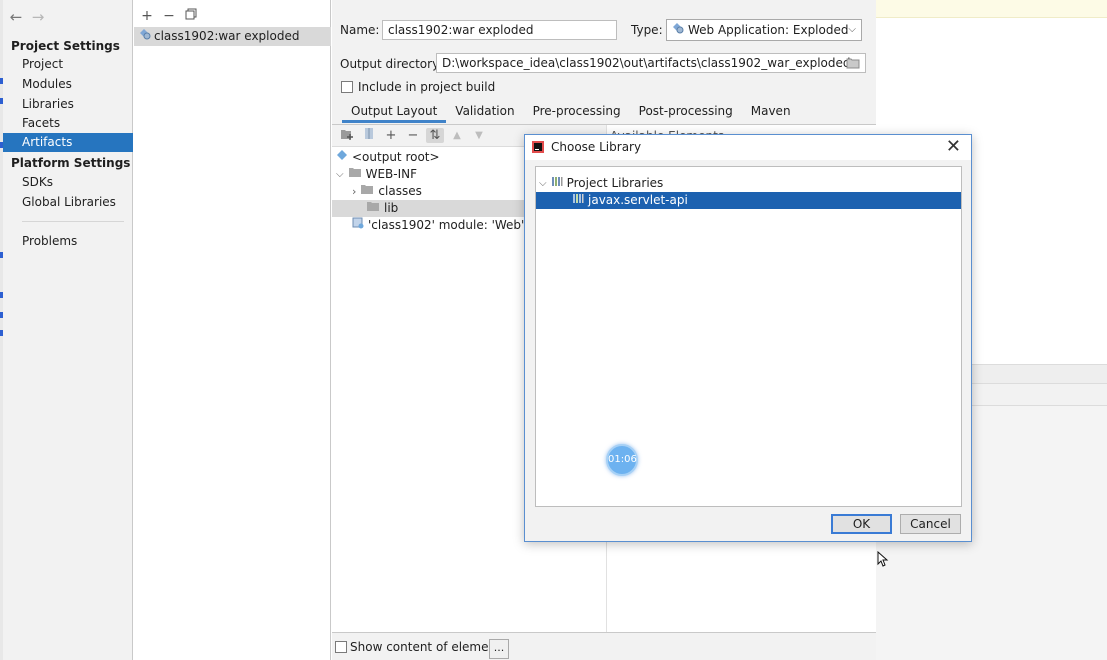 The width and height of the screenshot is (1107, 660). Describe the element at coordinates (748, 200) in the screenshot. I see `tree-item-javax-servlet-api: javax.servlet-api` at that location.